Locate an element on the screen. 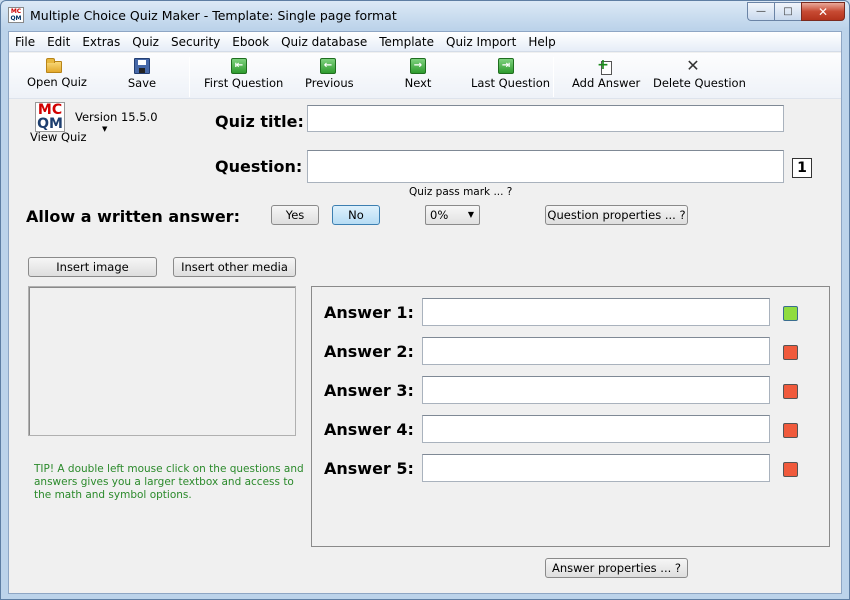 Image resolution: width=850 pixels, height=600 pixels. minimize-button: — is located at coordinates (760, 11).